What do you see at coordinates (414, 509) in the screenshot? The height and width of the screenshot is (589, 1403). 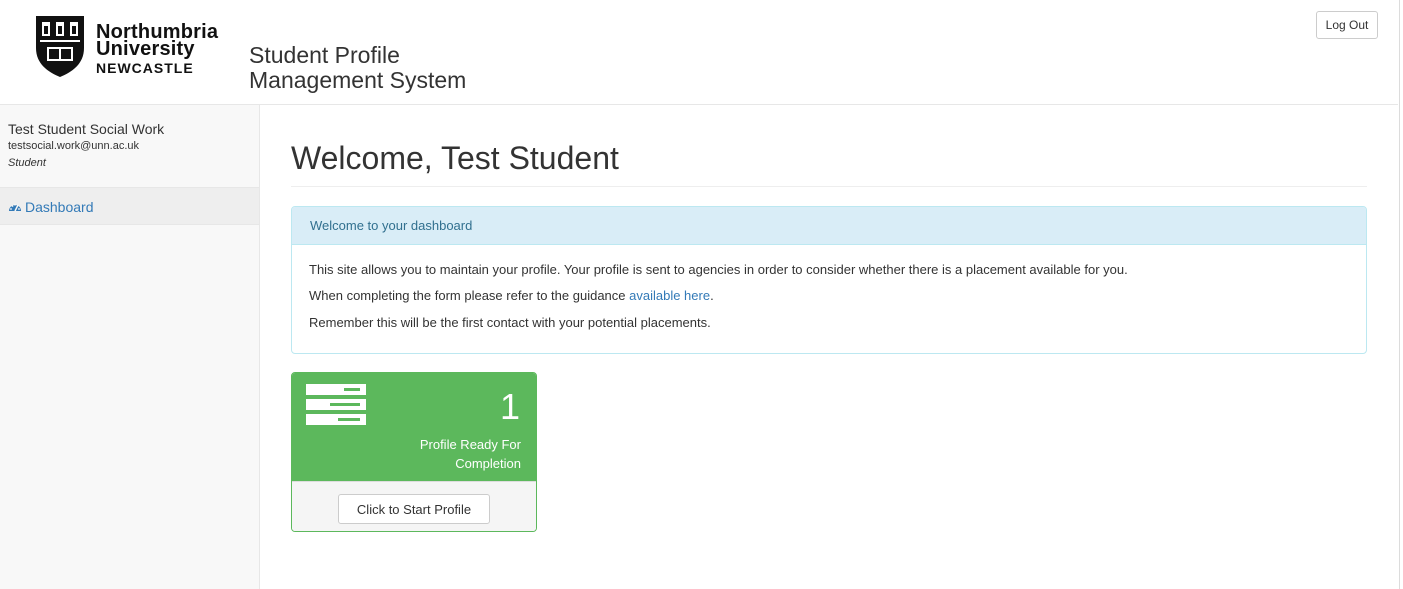 I see `start-profile-button: Click to Start Profile` at bounding box center [414, 509].